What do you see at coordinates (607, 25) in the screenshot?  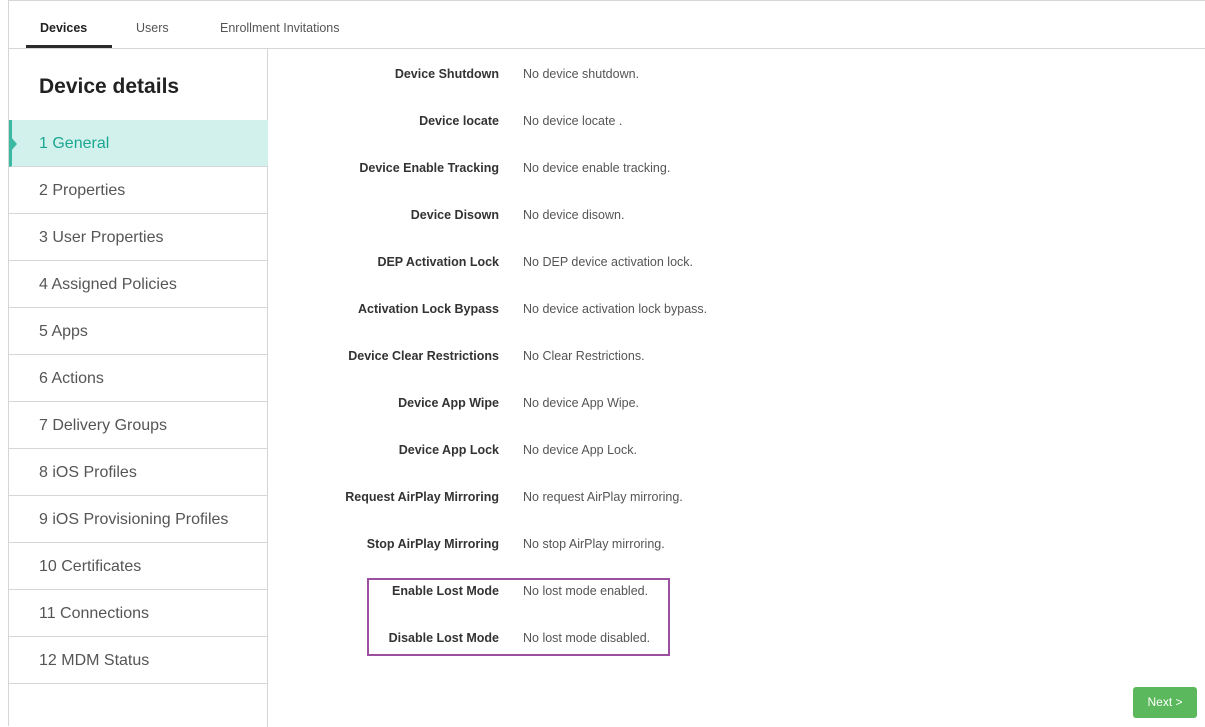 I see `top-tab-bar: Devices Users Enrollment Invitations` at bounding box center [607, 25].